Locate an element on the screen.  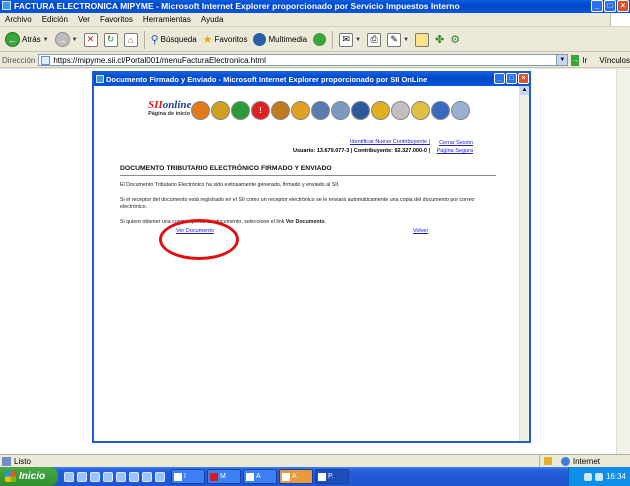
quick-launch-folder-icon is located at coordinates (160, 476).